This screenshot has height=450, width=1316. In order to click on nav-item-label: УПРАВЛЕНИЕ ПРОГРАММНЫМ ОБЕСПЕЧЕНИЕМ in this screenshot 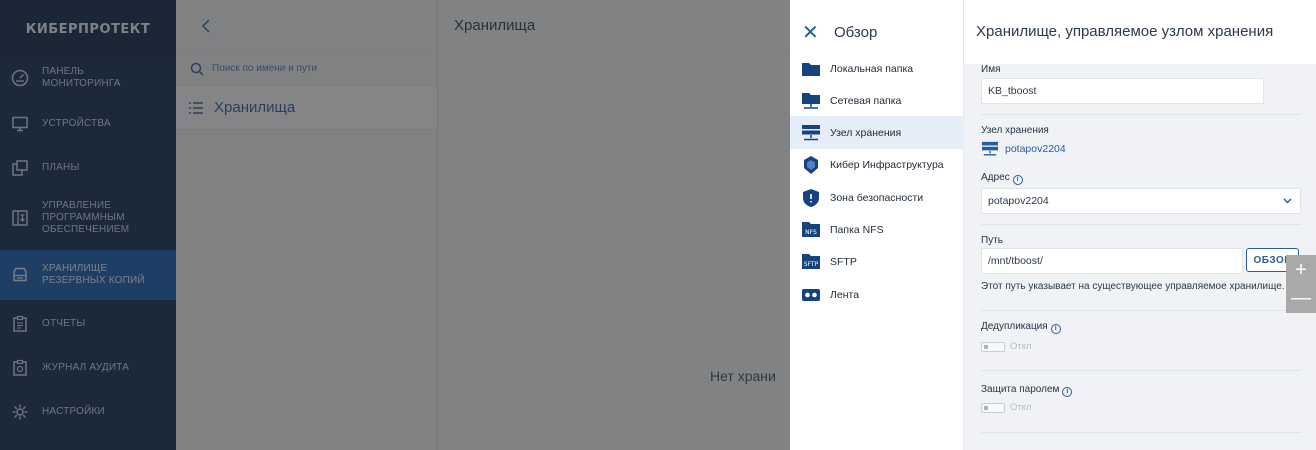, I will do `click(86, 217)`.